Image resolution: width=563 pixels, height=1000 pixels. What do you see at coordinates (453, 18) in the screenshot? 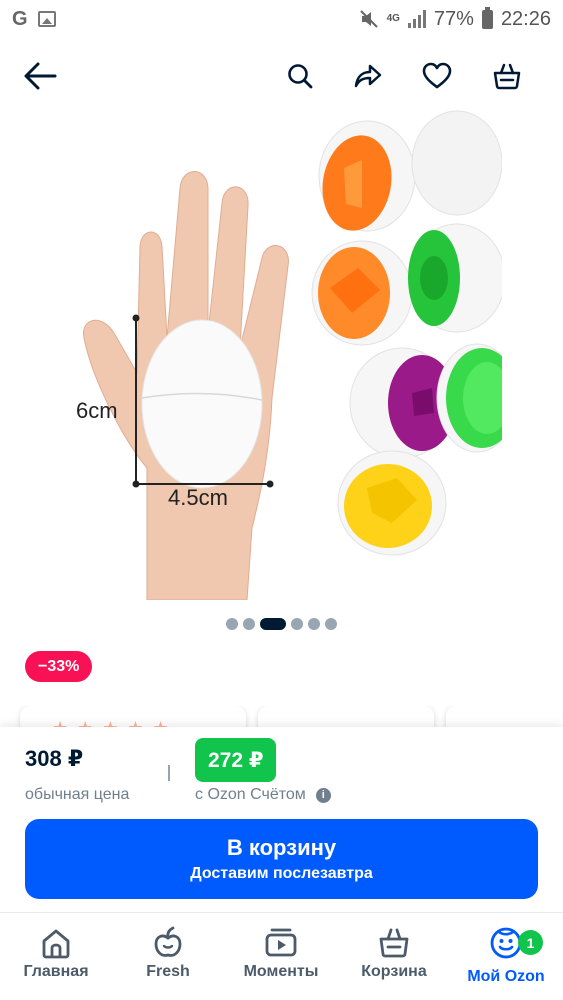
I see `battery-percent: 77%` at bounding box center [453, 18].